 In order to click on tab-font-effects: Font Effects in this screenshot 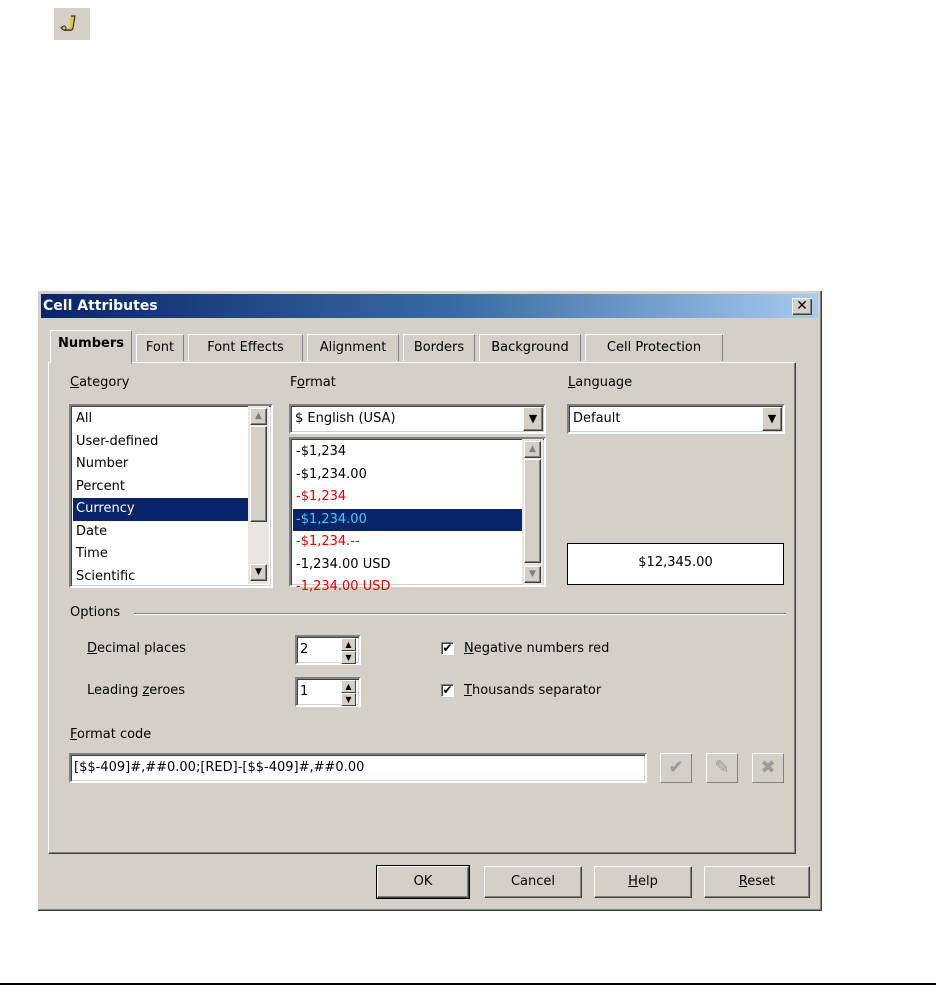, I will do `click(245, 347)`.